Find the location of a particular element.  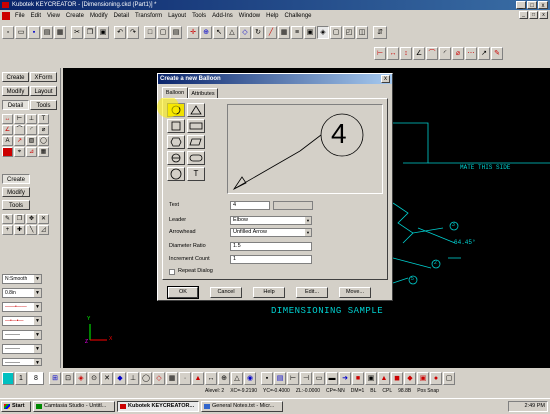

tab-create: Create is located at coordinates (15, 77).